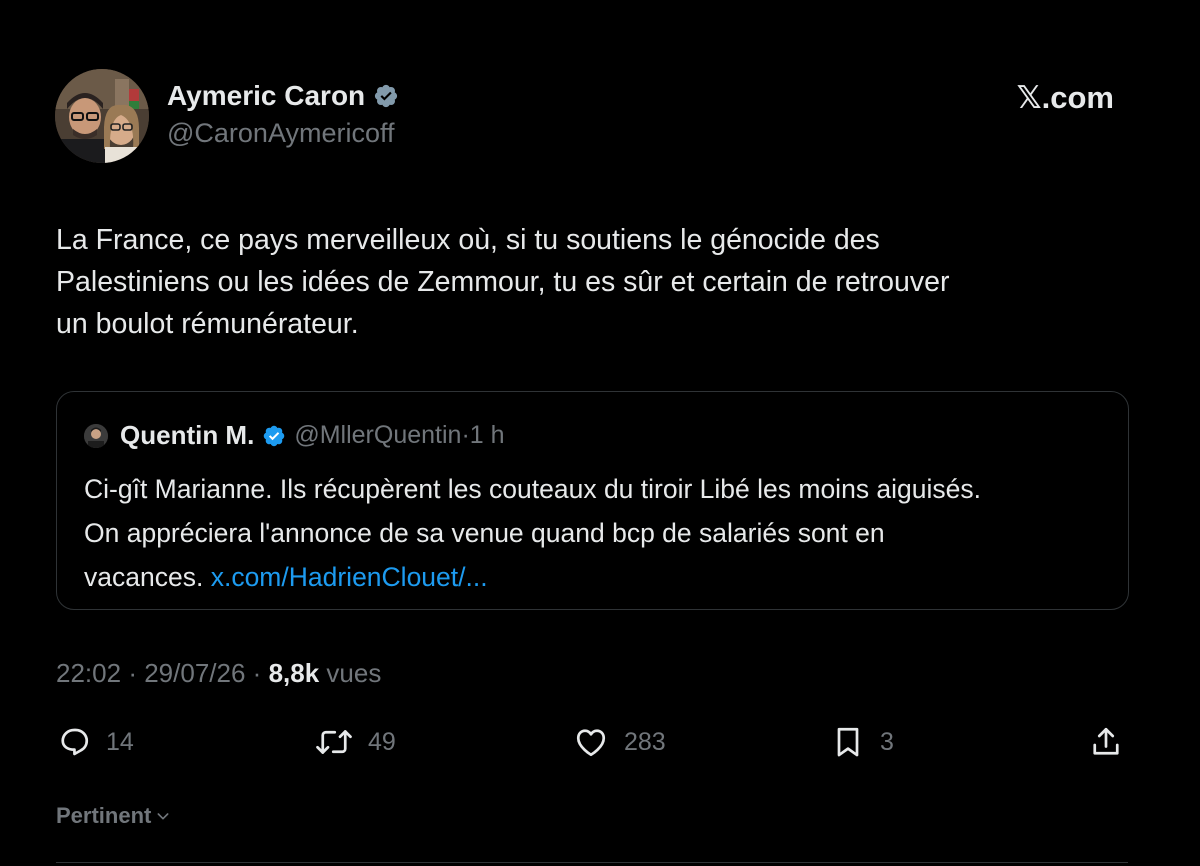 This screenshot has width=1200, height=866. I want to click on tweet-actions-bar: 14 49 283 3, so click(592, 742).